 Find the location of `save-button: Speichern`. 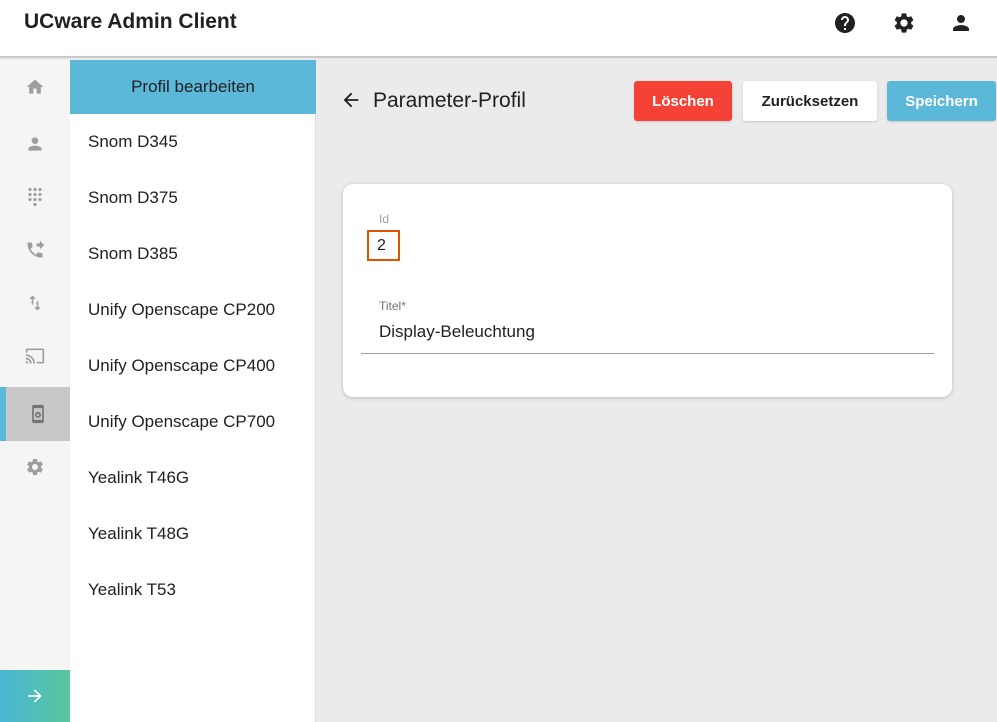

save-button: Speichern is located at coordinates (941, 101).